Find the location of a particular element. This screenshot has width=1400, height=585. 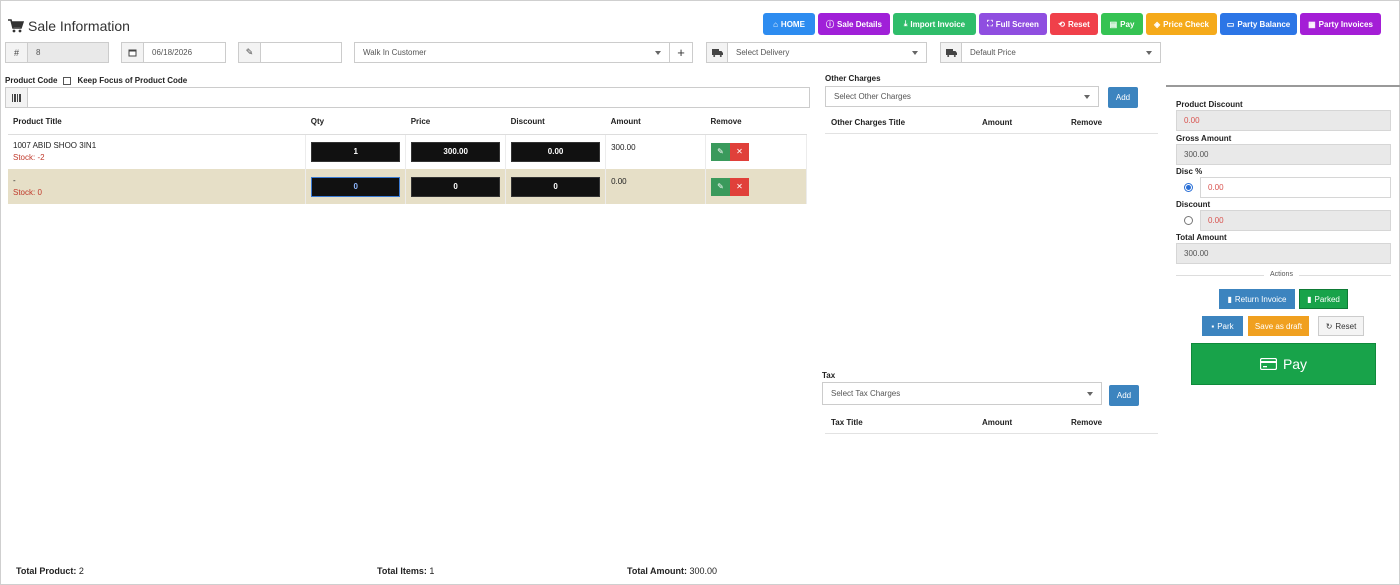

col-amount: Amount is located at coordinates (655, 122).